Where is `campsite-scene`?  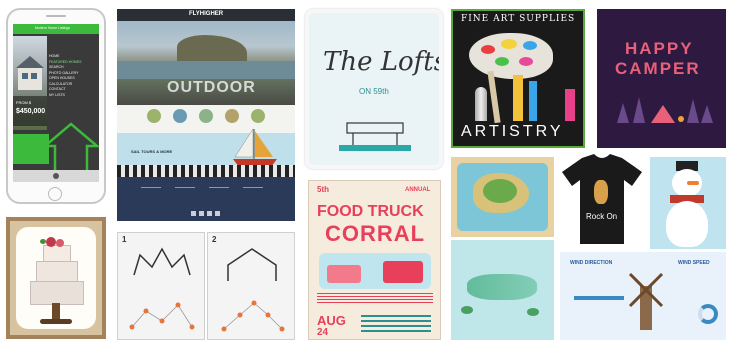
campsite-scene is located at coordinates (665, 110).